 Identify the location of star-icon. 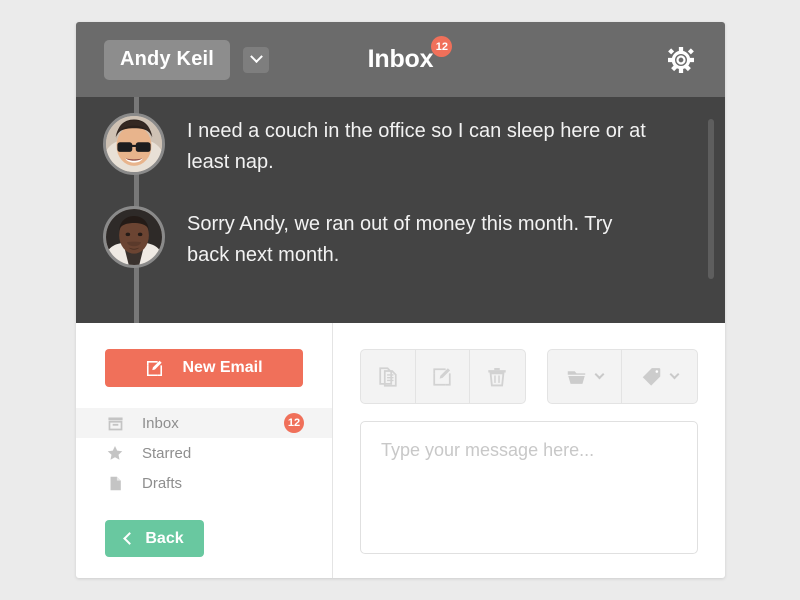
(115, 453).